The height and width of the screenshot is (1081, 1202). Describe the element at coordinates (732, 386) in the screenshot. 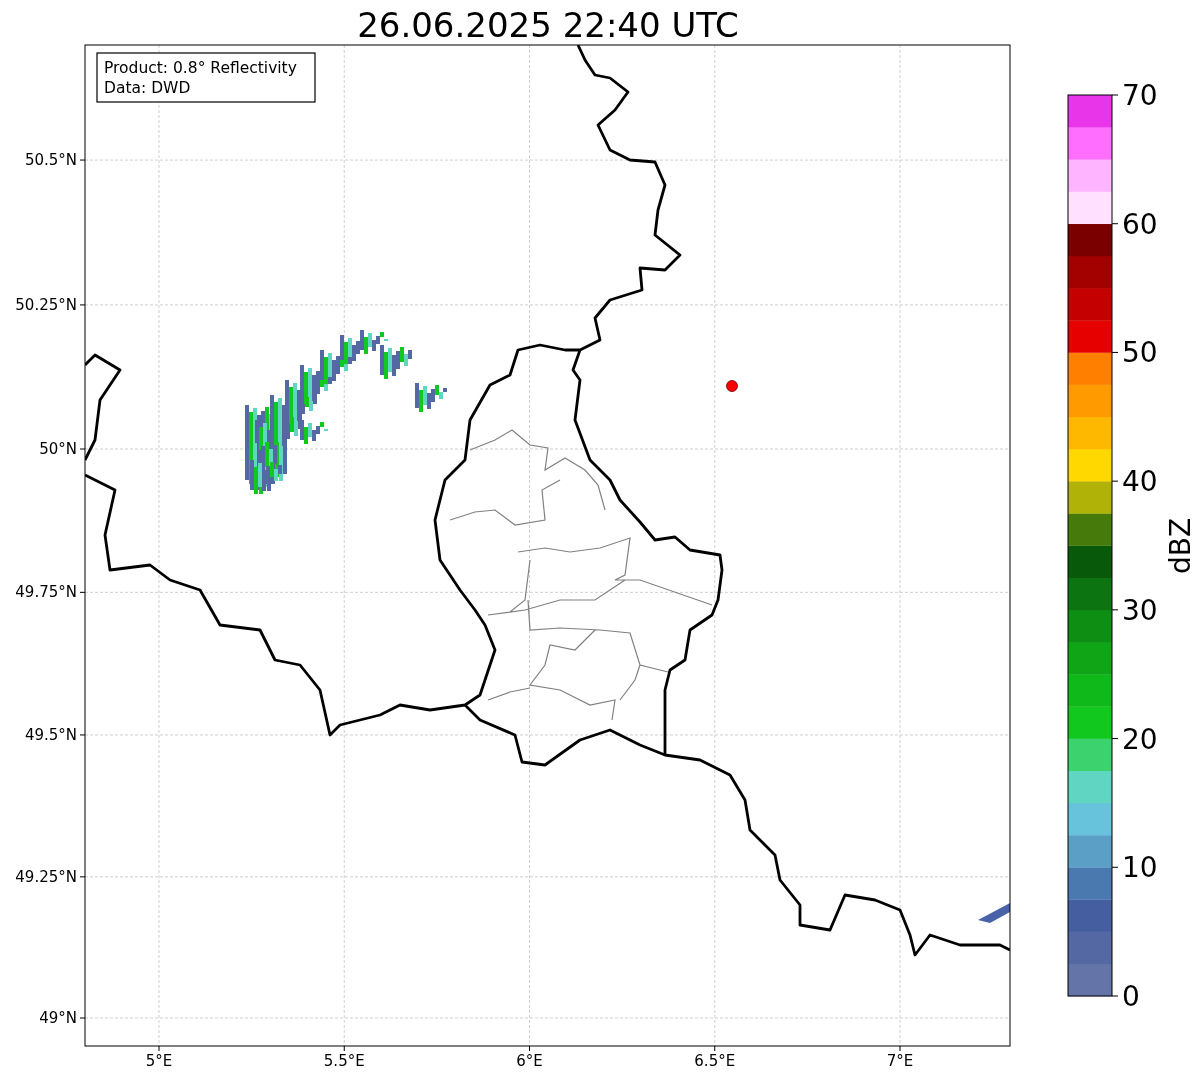

I see `station-marker` at that location.